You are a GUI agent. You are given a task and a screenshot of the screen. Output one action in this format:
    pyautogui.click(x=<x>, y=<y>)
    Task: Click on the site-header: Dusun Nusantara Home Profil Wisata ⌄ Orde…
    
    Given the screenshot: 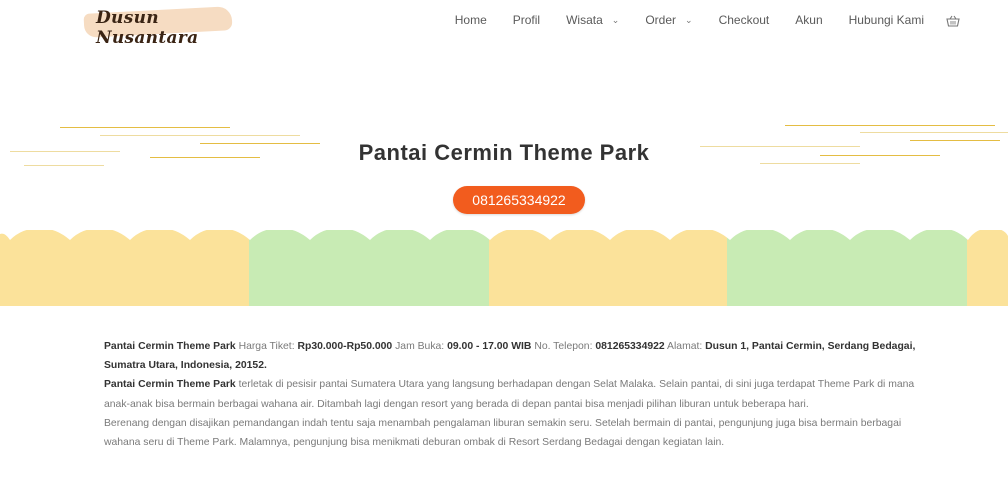 What is the action you would take?
    pyautogui.click(x=504, y=24)
    